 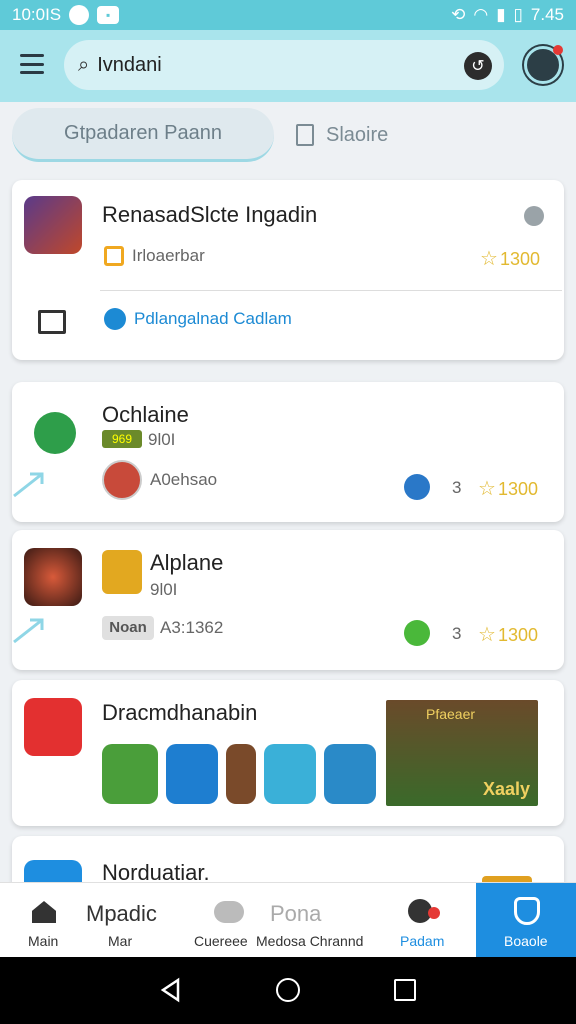 I want to click on tab-bar: Gtpadaren Paann Slaoire, so click(x=288, y=136).